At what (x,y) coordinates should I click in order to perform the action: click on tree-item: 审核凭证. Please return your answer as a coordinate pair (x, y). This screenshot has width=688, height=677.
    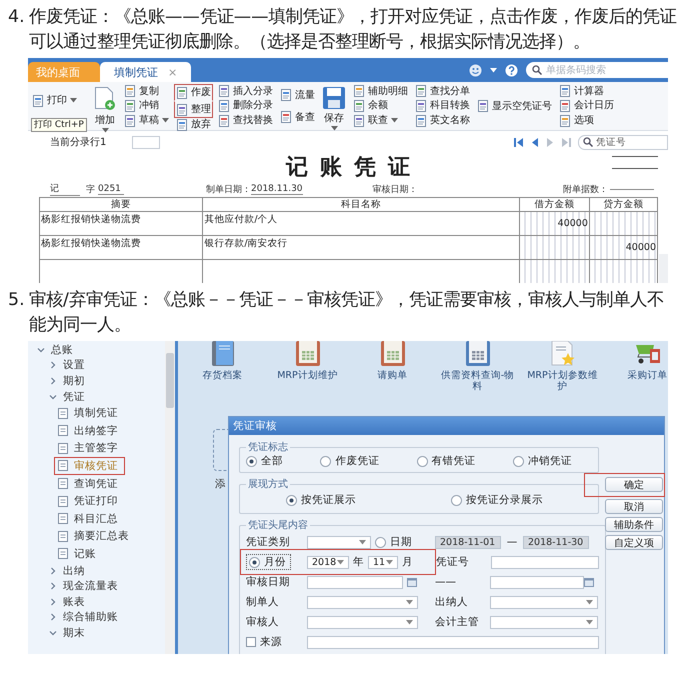
    Looking at the image, I should click on (89, 466).